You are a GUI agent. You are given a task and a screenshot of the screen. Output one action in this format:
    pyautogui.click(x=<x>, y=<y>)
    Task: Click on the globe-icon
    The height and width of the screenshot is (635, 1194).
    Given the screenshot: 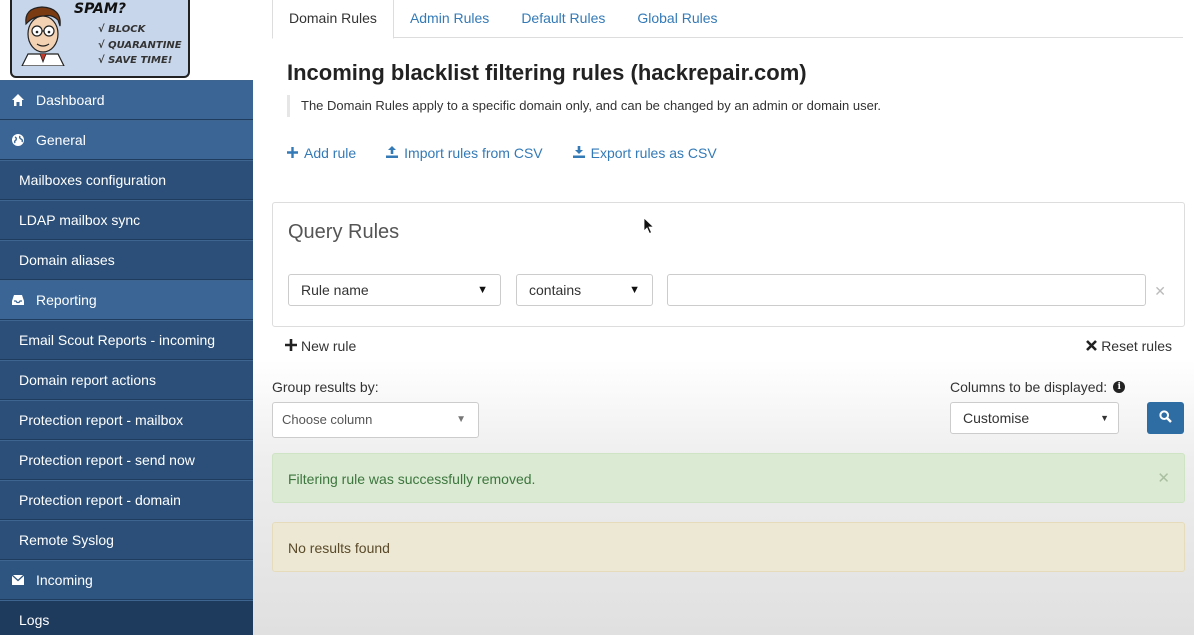 What is the action you would take?
    pyautogui.click(x=18, y=140)
    